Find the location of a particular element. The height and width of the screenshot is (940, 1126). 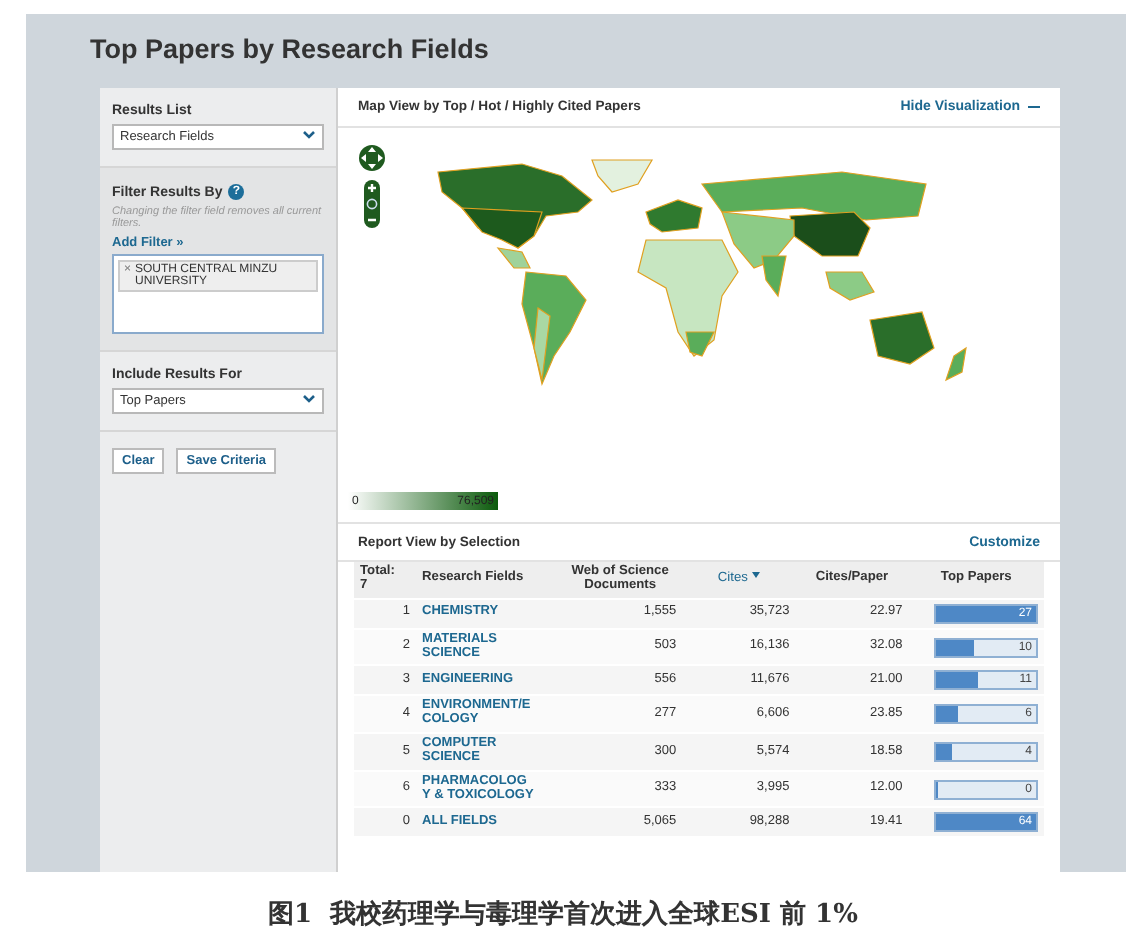

pan-control-icon is located at coordinates (372, 160).